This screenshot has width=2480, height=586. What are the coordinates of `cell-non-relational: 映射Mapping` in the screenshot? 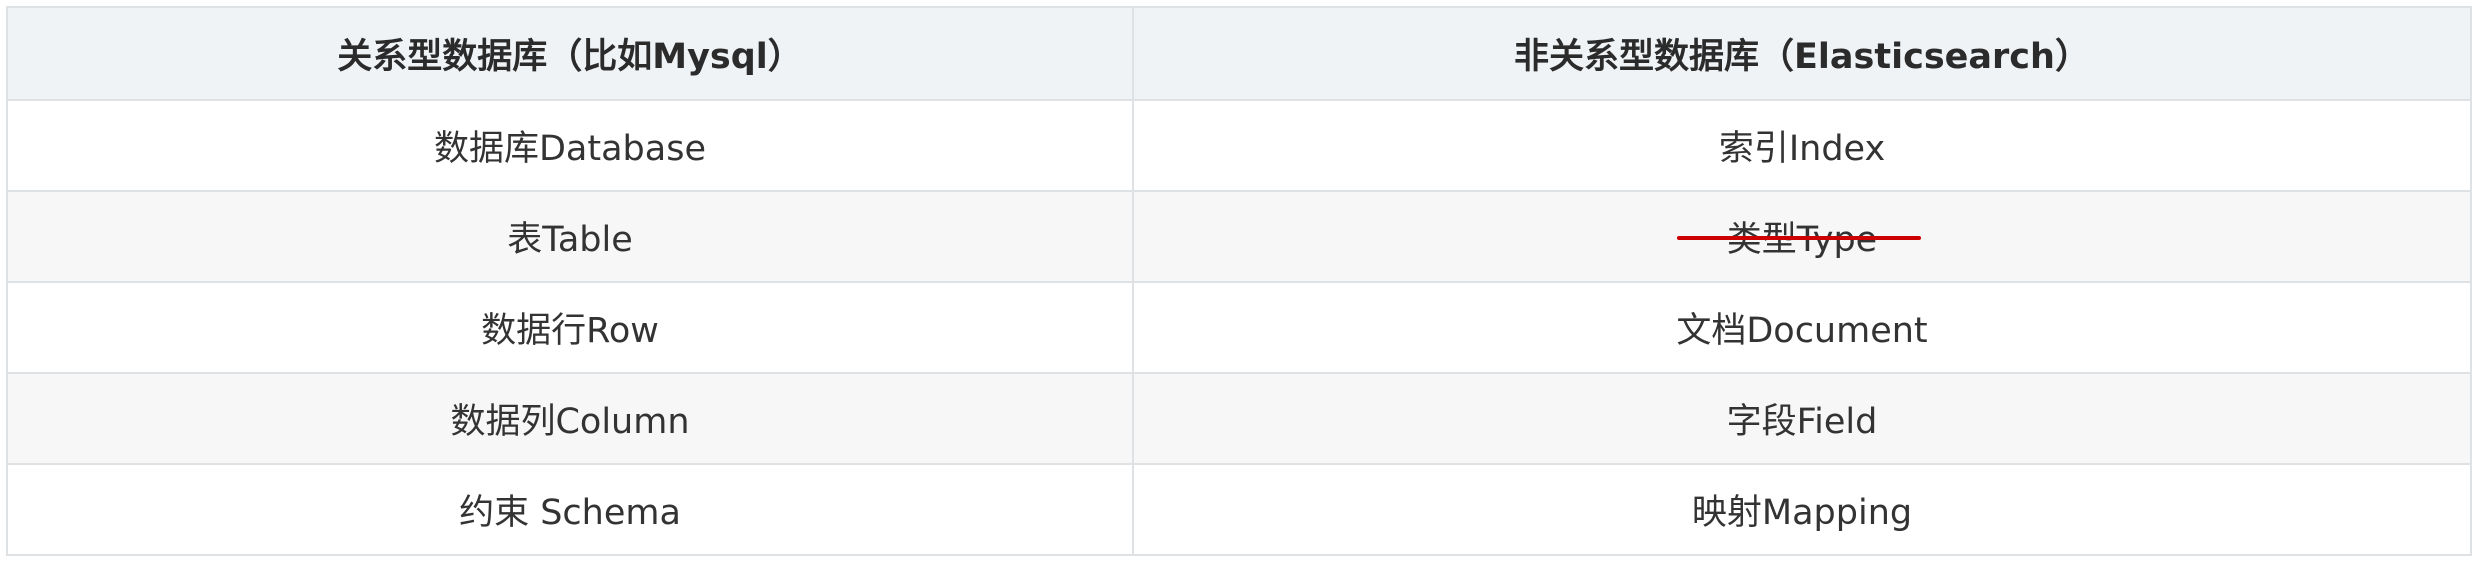 It's located at (1802, 509).